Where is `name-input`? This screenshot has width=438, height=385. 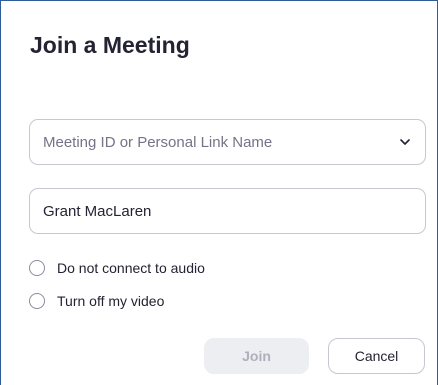
name-input is located at coordinates (227, 211).